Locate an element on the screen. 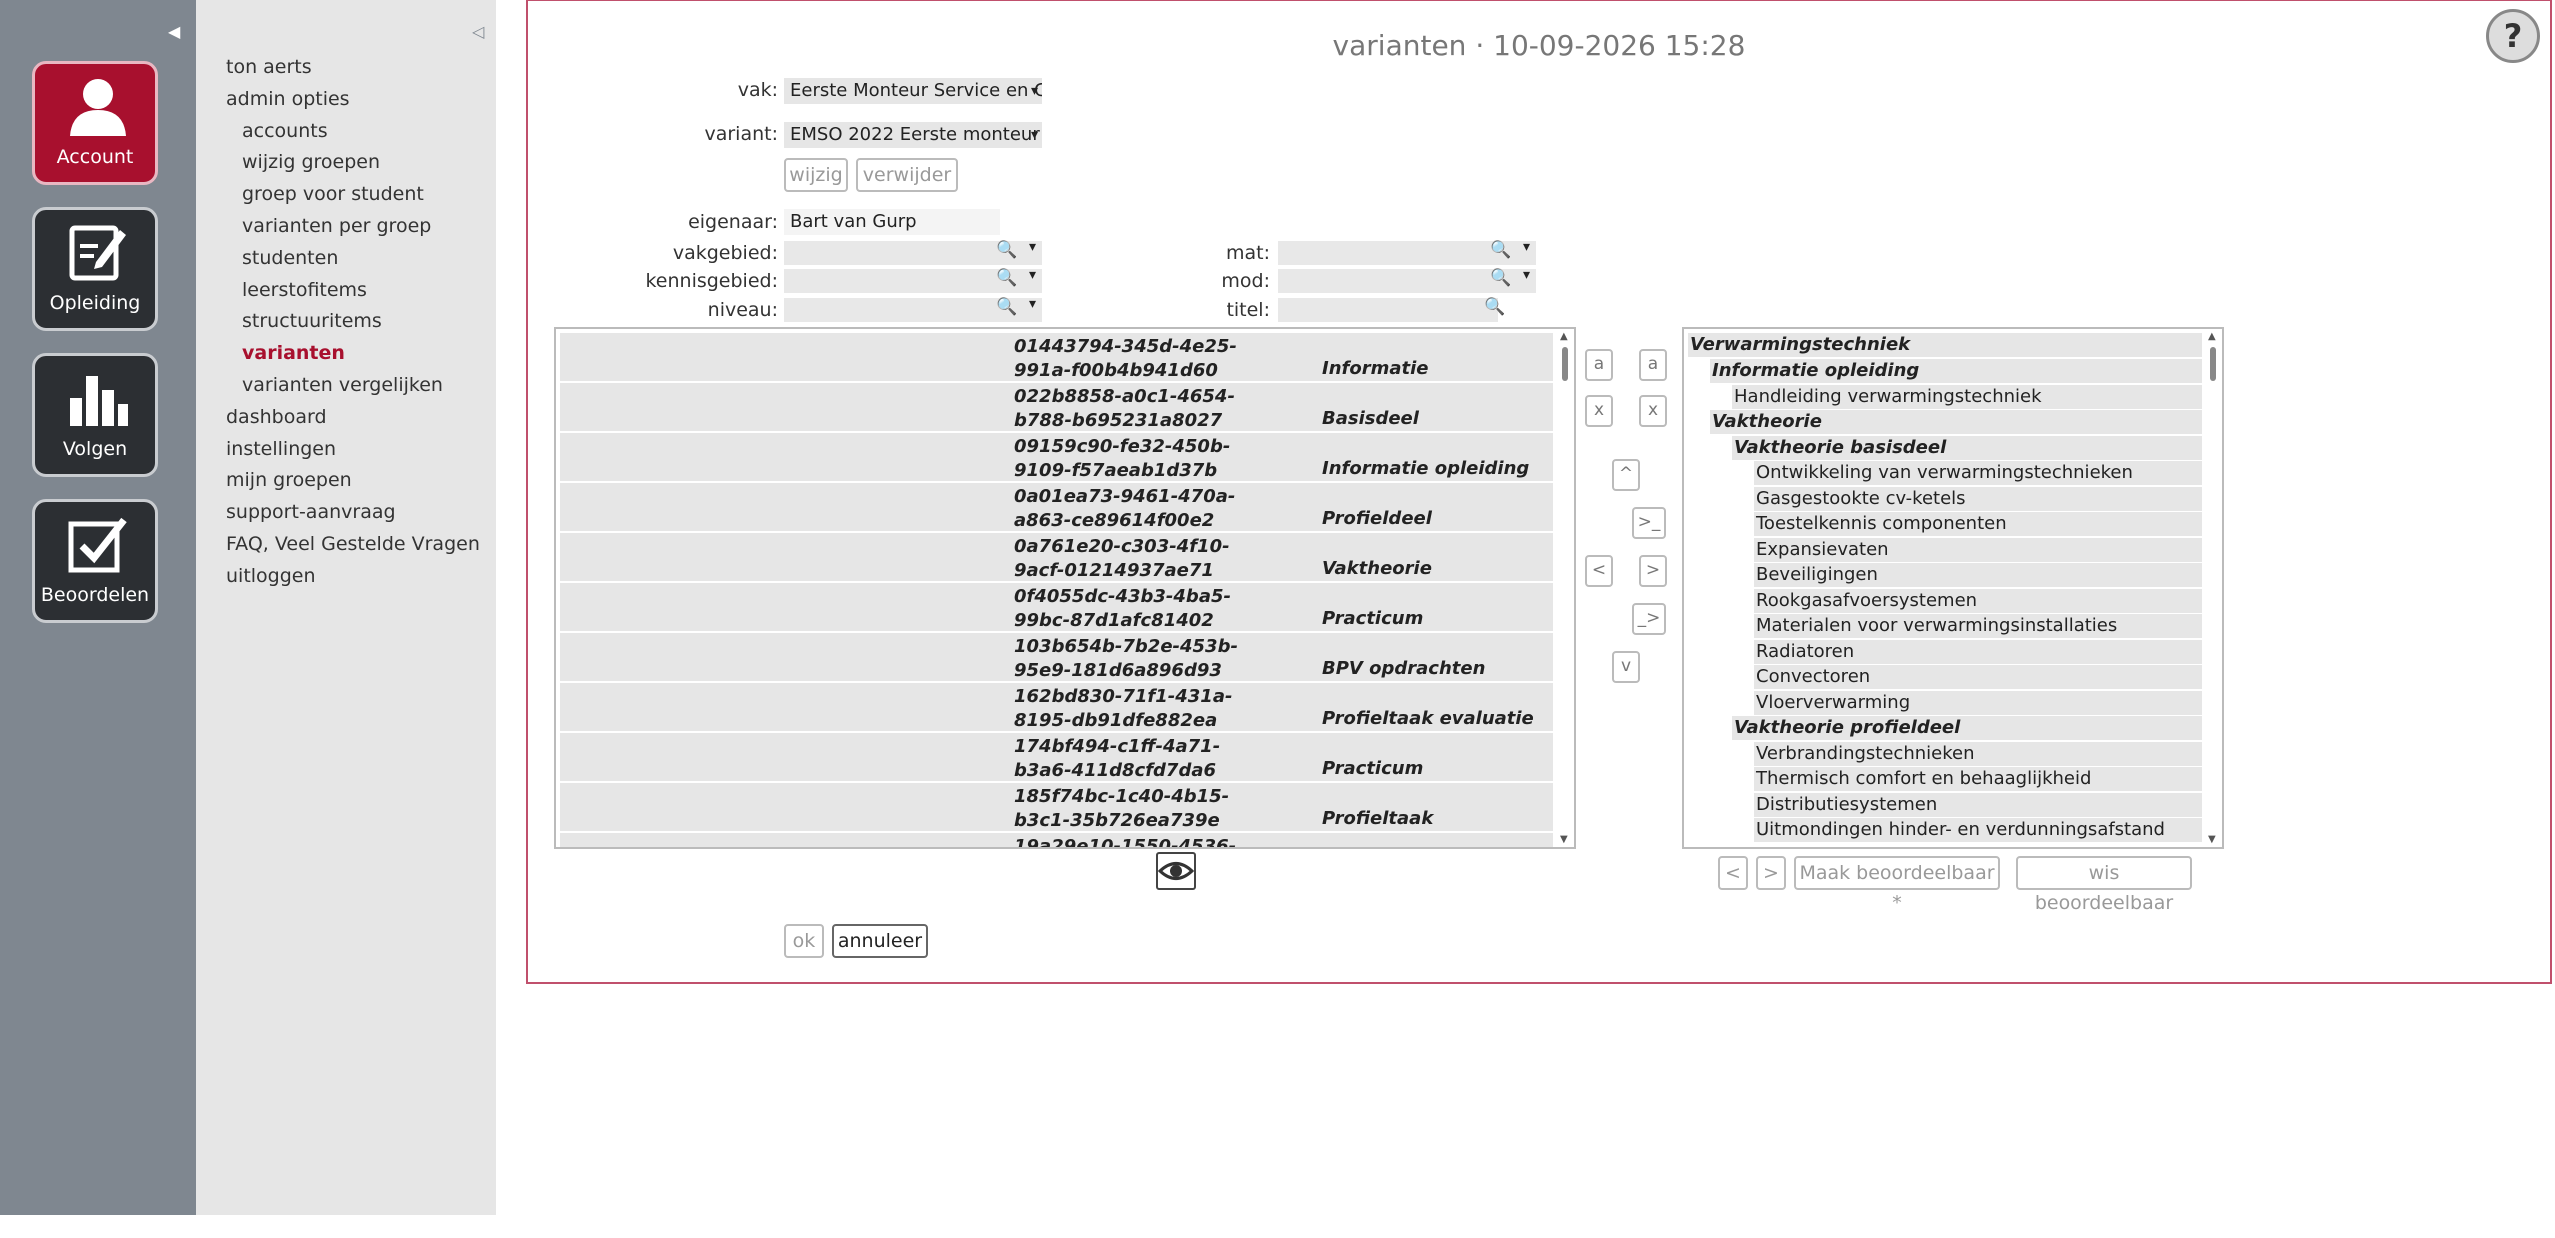 The width and height of the screenshot is (2555, 1238). list-item: 19a29e10-1550-4536-9049- is located at coordinates (1056, 840).